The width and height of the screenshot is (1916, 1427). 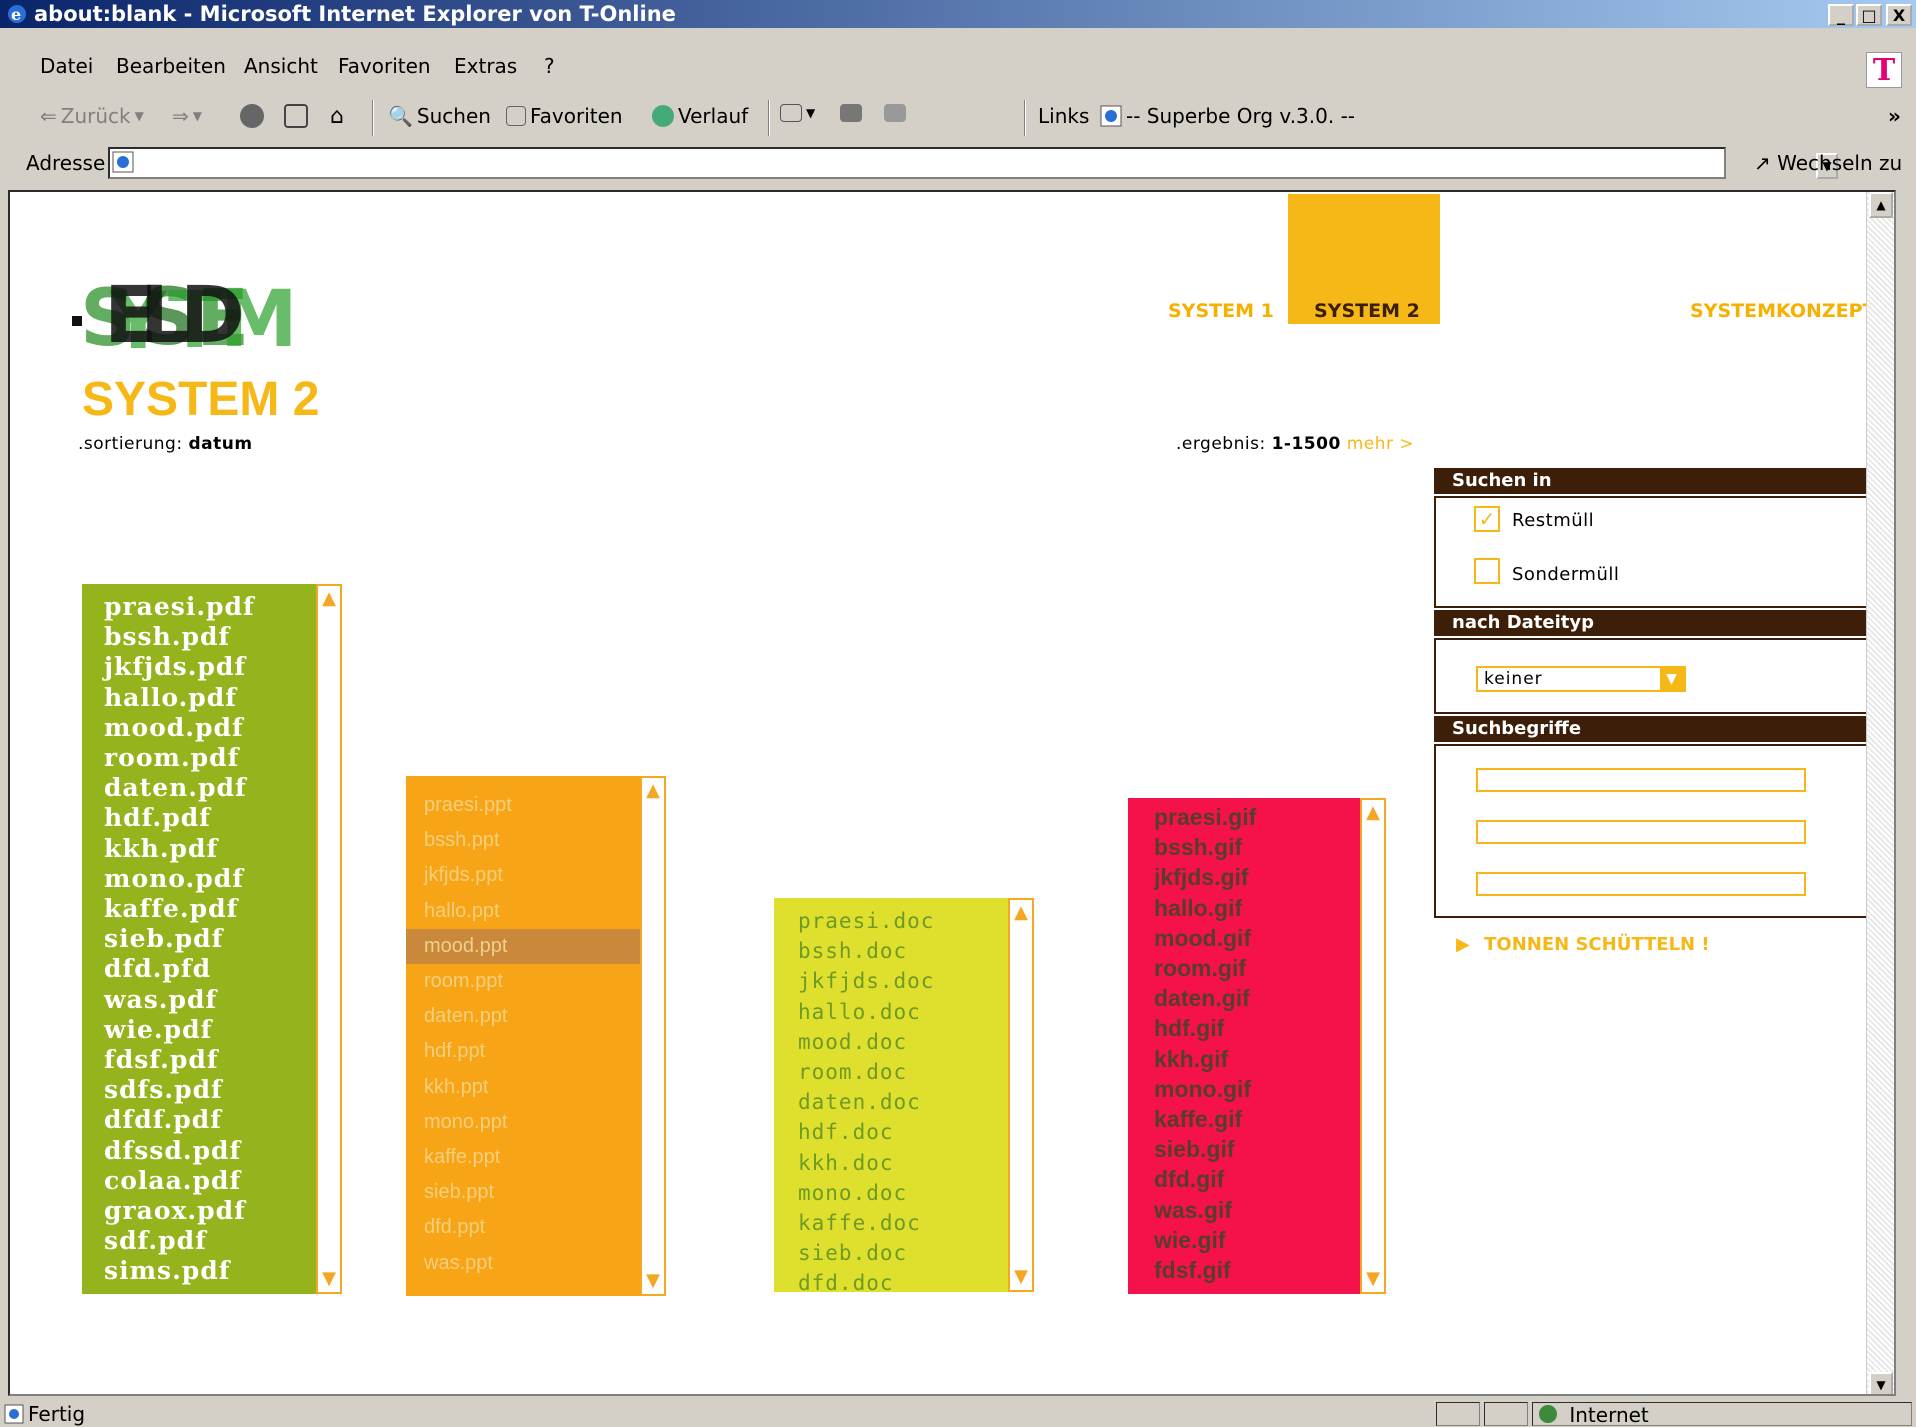 What do you see at coordinates (485, 66) in the screenshot?
I see `menu-extras: Extras` at bounding box center [485, 66].